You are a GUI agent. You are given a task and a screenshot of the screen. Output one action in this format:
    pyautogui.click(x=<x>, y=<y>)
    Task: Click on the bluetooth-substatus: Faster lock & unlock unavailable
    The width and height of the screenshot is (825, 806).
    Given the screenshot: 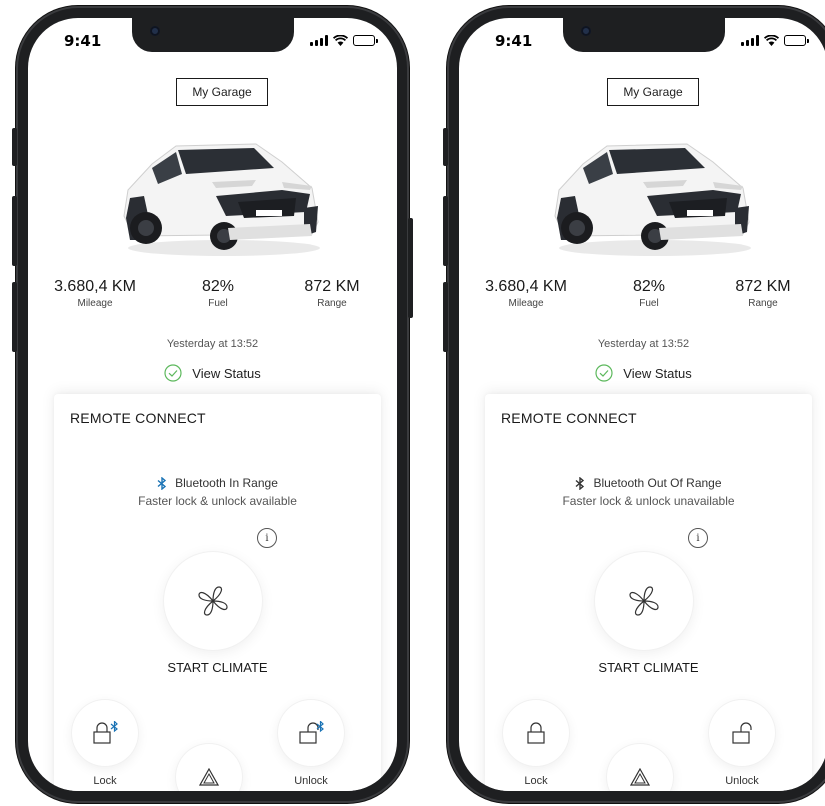 What is the action you would take?
    pyautogui.click(x=648, y=501)
    